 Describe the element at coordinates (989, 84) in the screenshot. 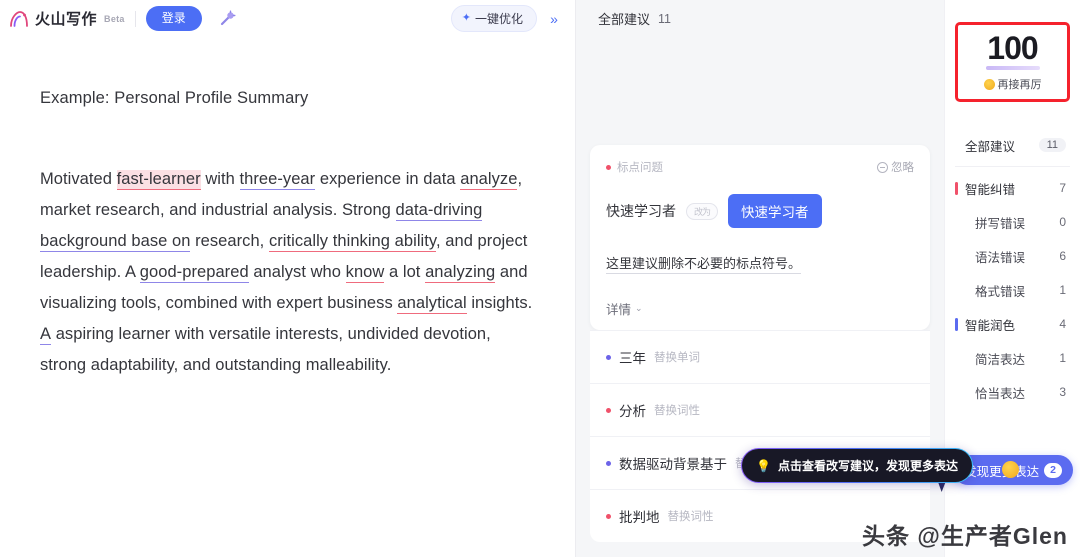

I see `smiley-icon` at that location.